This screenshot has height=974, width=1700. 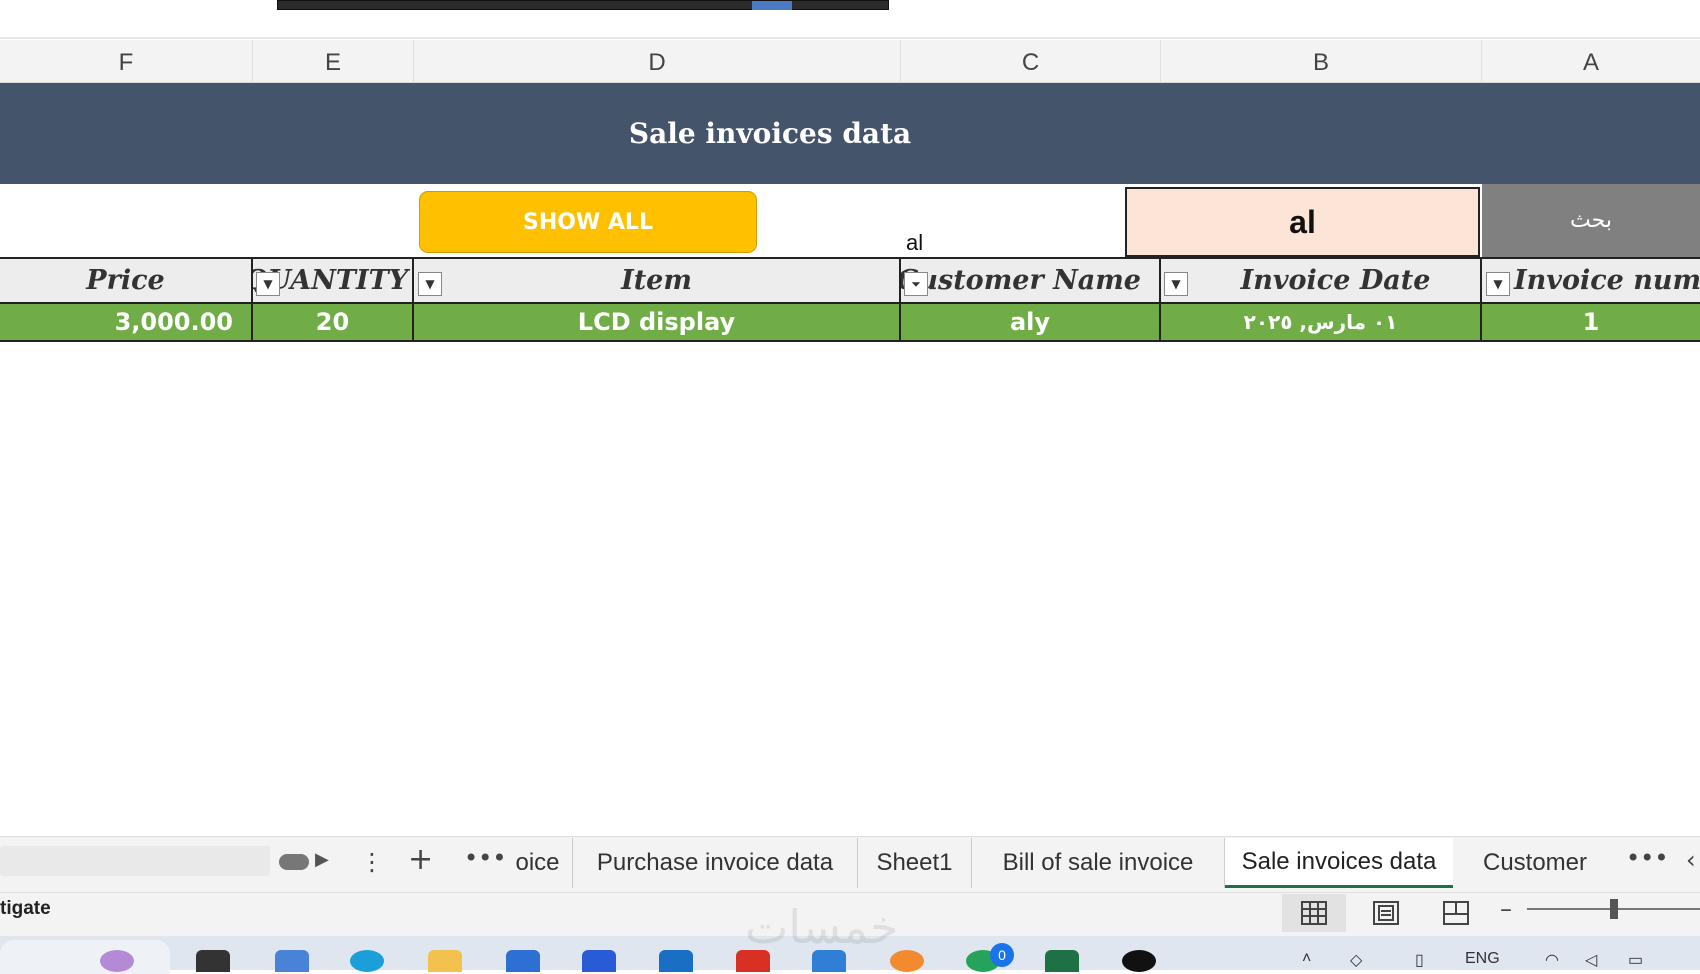 What do you see at coordinates (1306, 959) in the screenshot?
I see `chevron-up-icon: ˄` at bounding box center [1306, 959].